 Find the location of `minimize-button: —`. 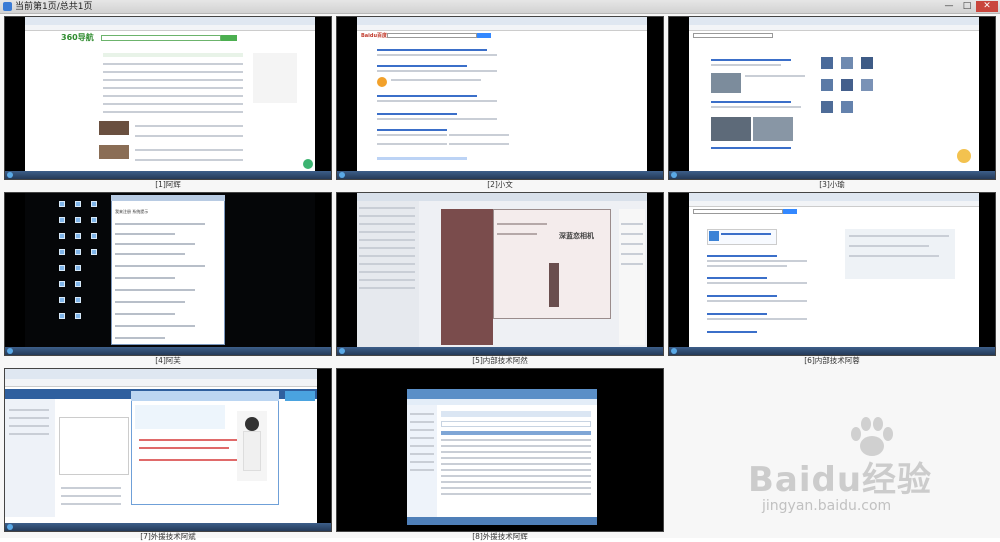

minimize-button: — is located at coordinates (949, 6).